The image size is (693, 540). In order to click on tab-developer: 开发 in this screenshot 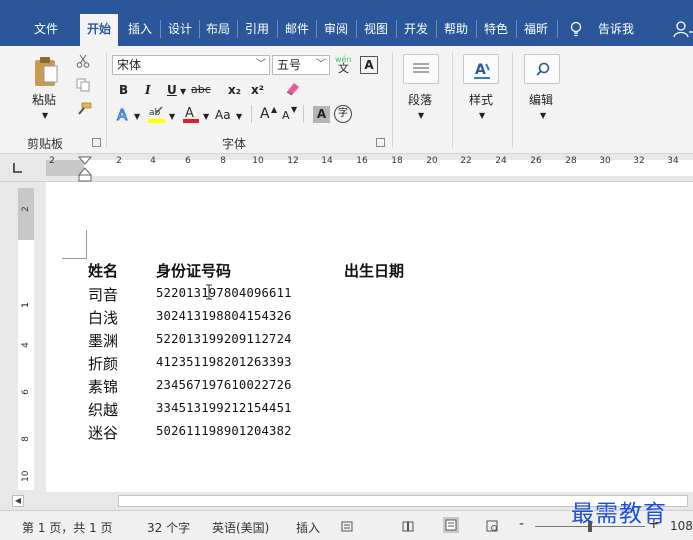, I will do `click(416, 30)`.